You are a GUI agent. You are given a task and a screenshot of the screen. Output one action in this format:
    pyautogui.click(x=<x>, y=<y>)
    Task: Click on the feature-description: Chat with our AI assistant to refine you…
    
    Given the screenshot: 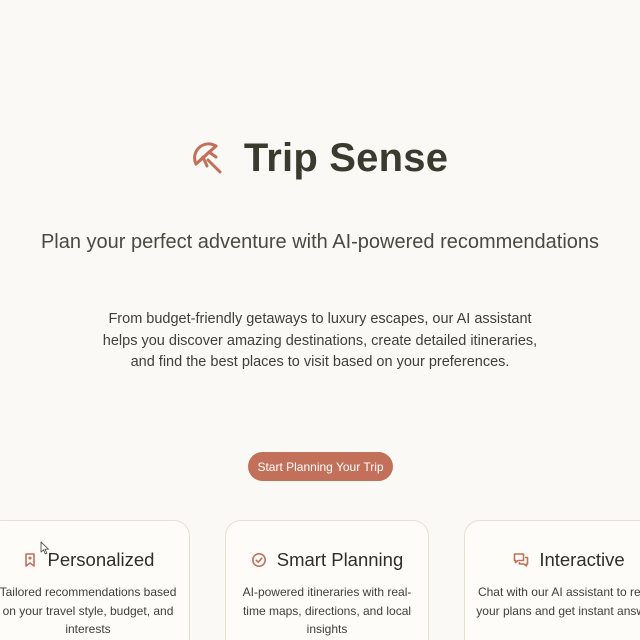 What is the action you would take?
    pyautogui.click(x=558, y=601)
    